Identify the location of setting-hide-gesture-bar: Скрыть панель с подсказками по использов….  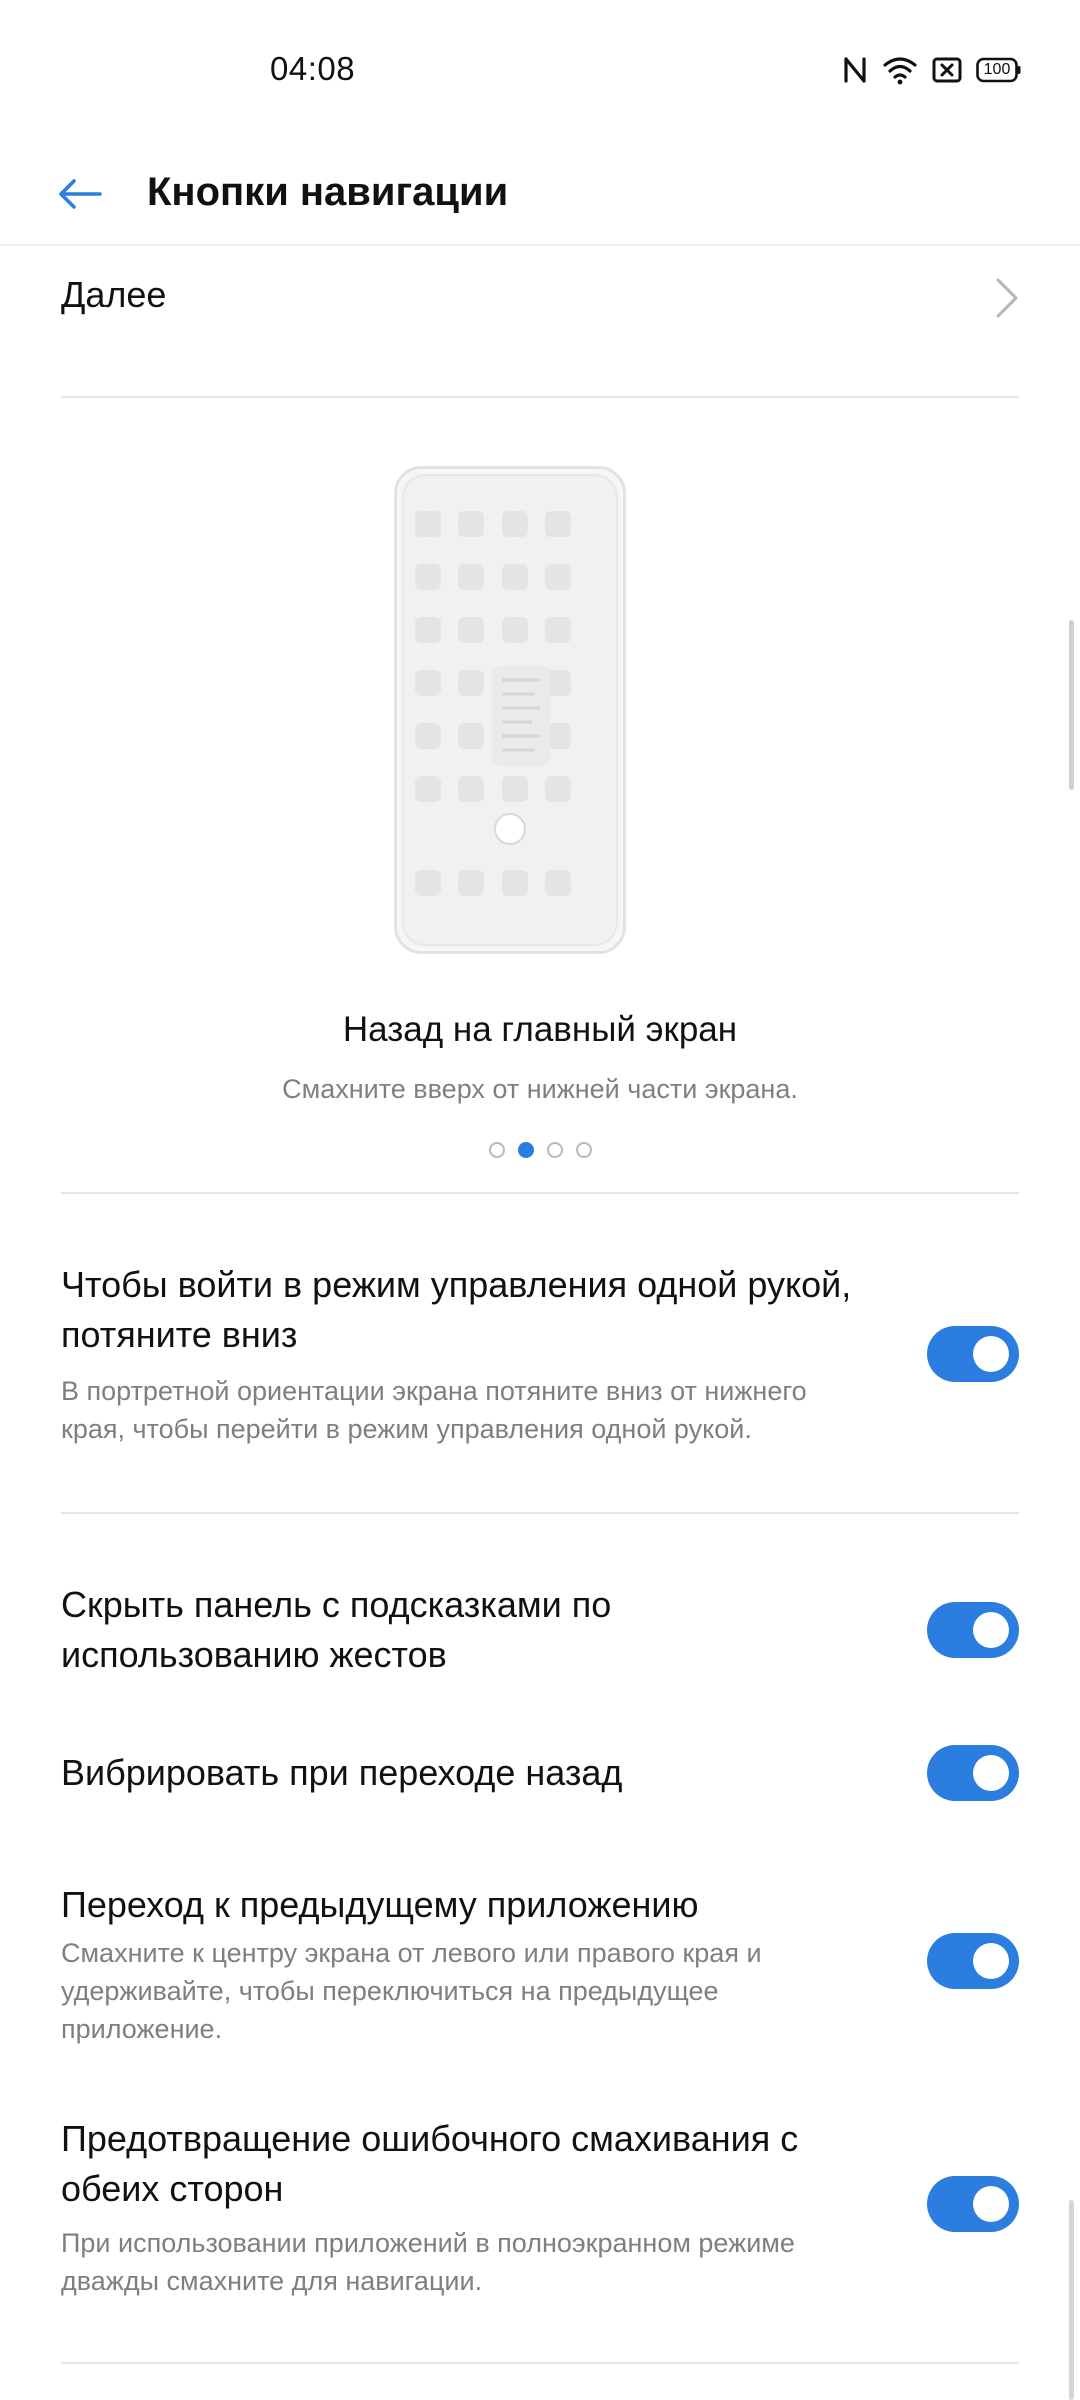
(540, 1635).